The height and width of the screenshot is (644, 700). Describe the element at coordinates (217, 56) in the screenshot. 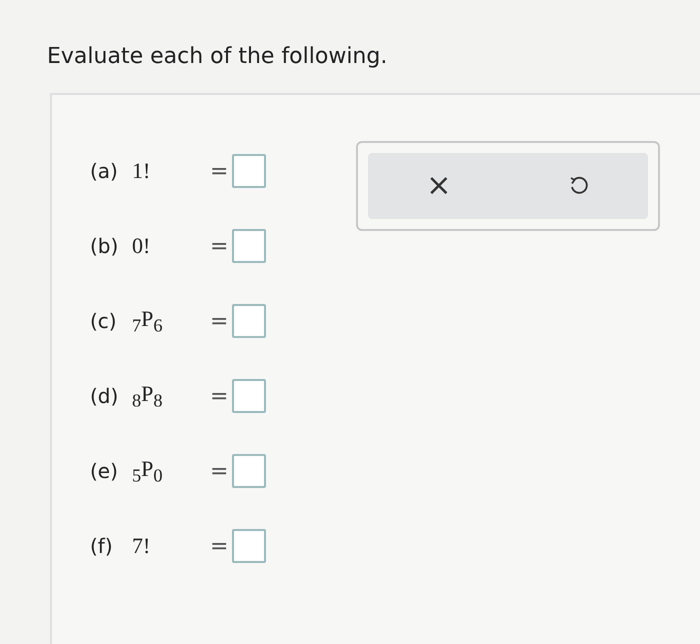

I see `instruction-text: Evaluate each of the following.` at that location.